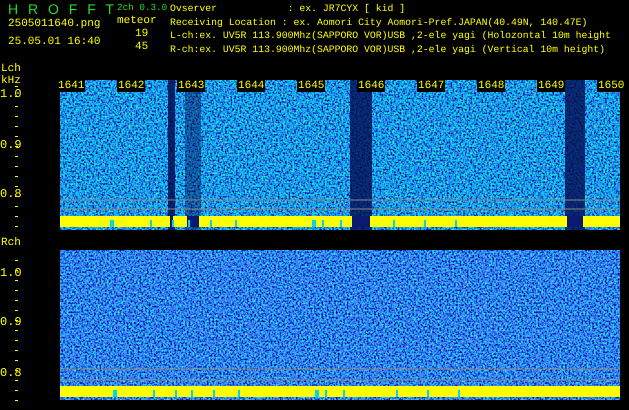  What do you see at coordinates (11, 68) in the screenshot?
I see `channel-label: Lch` at bounding box center [11, 68].